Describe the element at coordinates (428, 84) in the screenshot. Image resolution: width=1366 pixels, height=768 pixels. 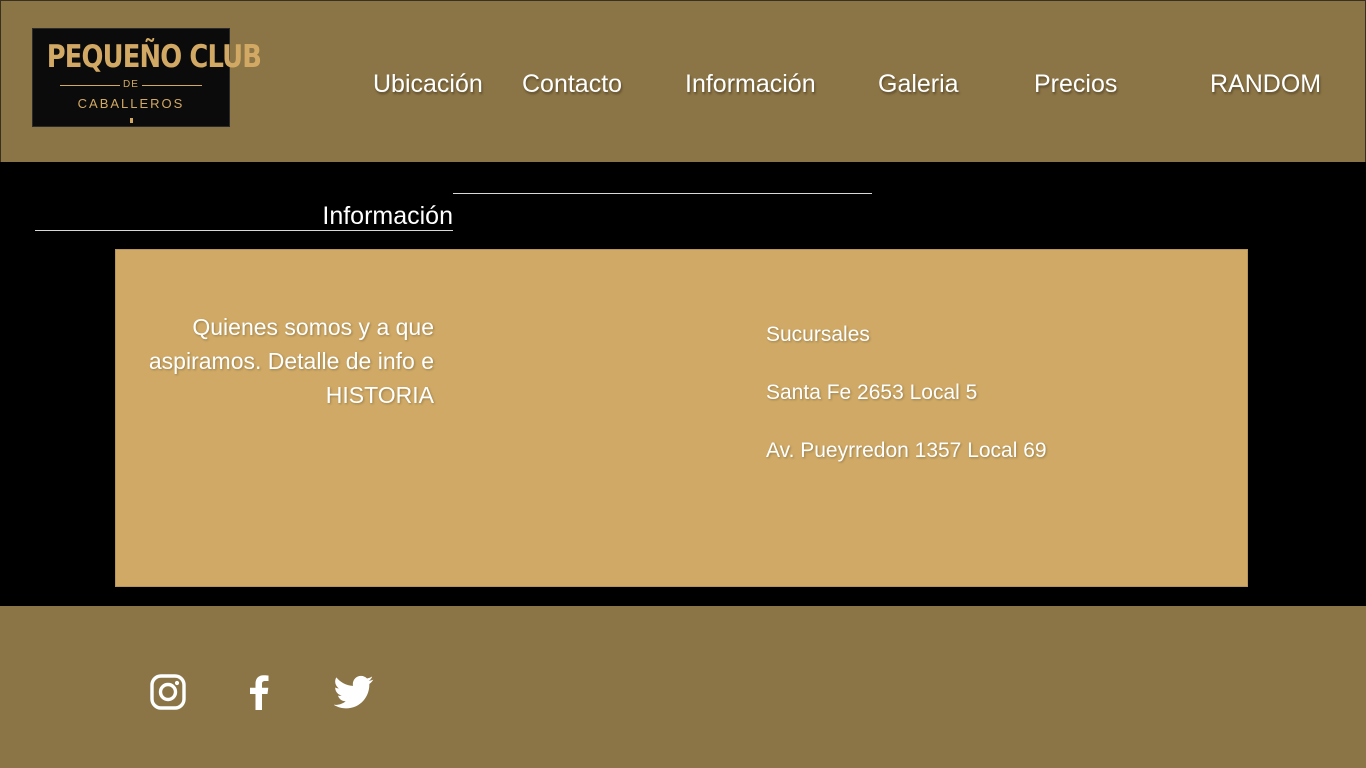
I see `nav-item-ubicacion: Ubicación` at that location.